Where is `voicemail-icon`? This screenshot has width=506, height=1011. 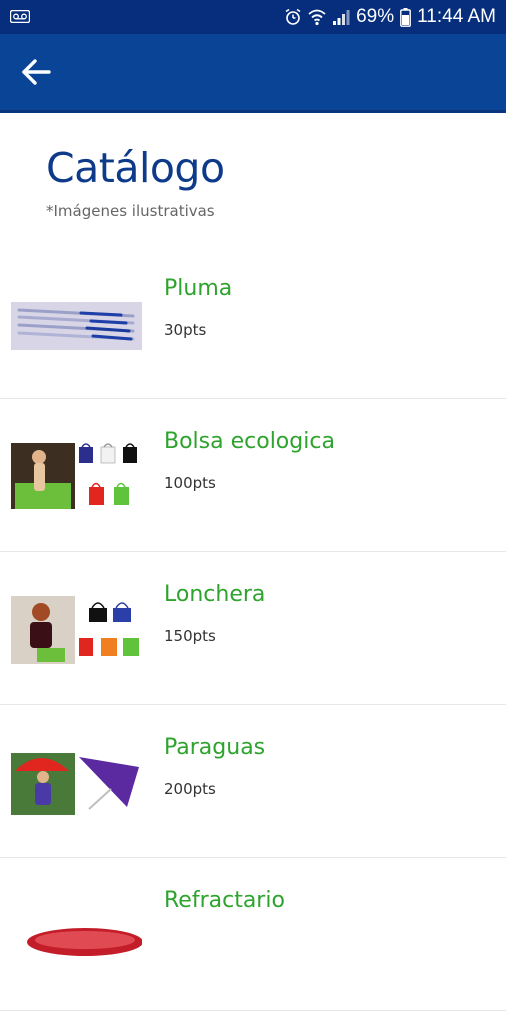 voicemail-icon is located at coordinates (20, 16).